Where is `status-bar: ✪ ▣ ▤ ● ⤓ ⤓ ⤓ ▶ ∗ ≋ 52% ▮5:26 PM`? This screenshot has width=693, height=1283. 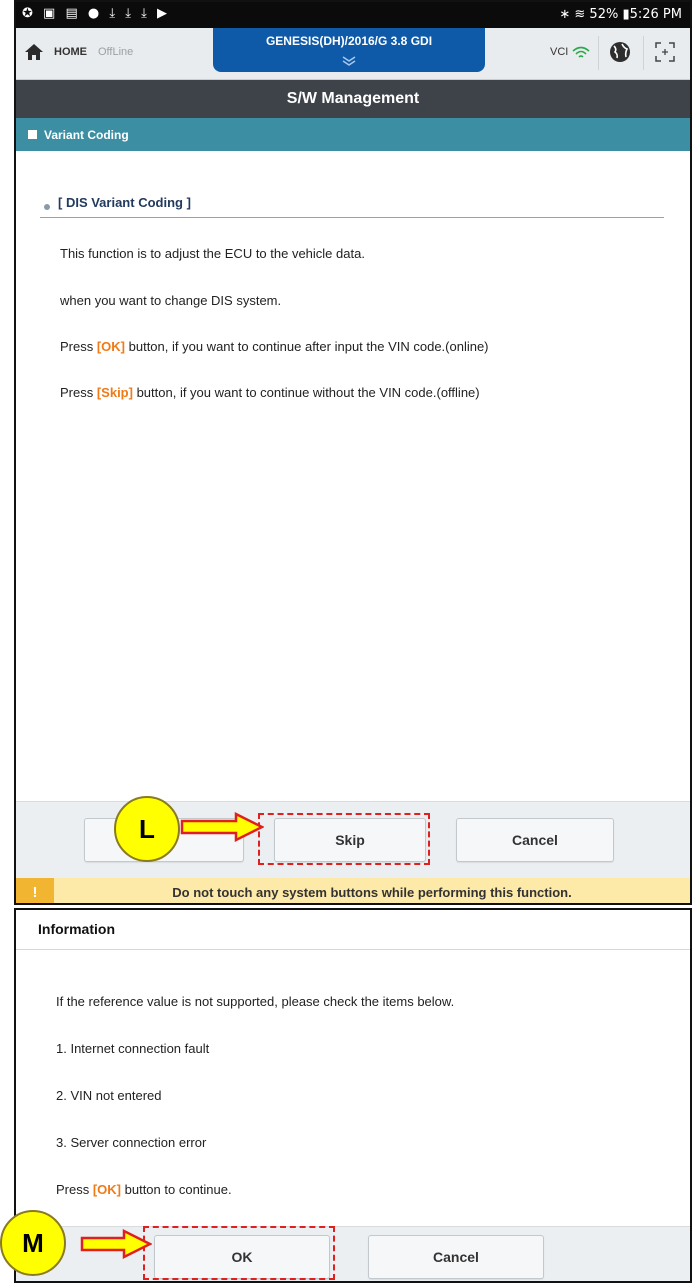
status-bar: ✪ ▣ ▤ ● ⤓ ⤓ ⤓ ▶ ∗ ≋ 52% ▮5:26 PM is located at coordinates (353, 15).